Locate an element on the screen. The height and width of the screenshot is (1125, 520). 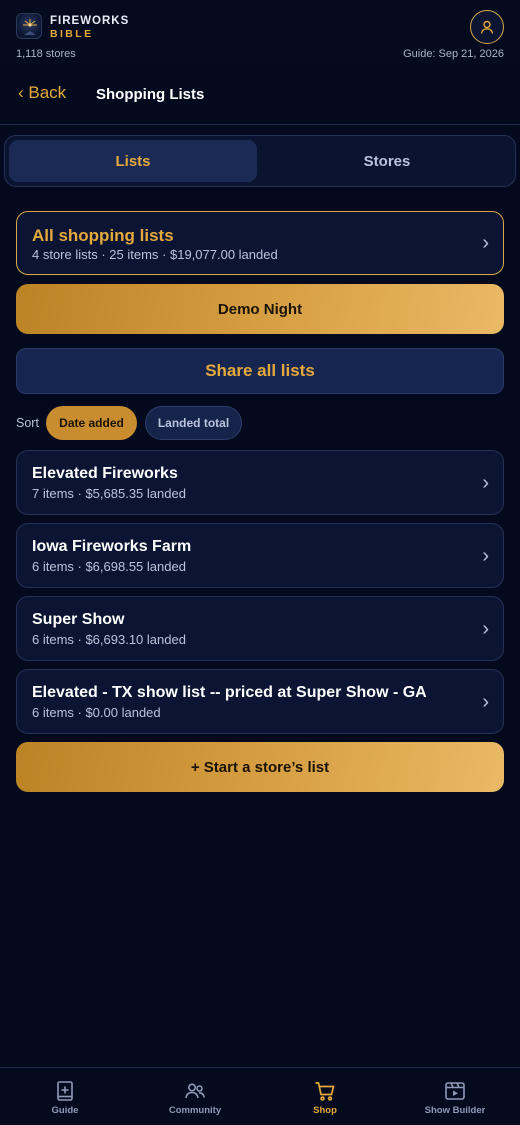
store-meta: 6 items · $6,693.10 landed is located at coordinates (109, 639).